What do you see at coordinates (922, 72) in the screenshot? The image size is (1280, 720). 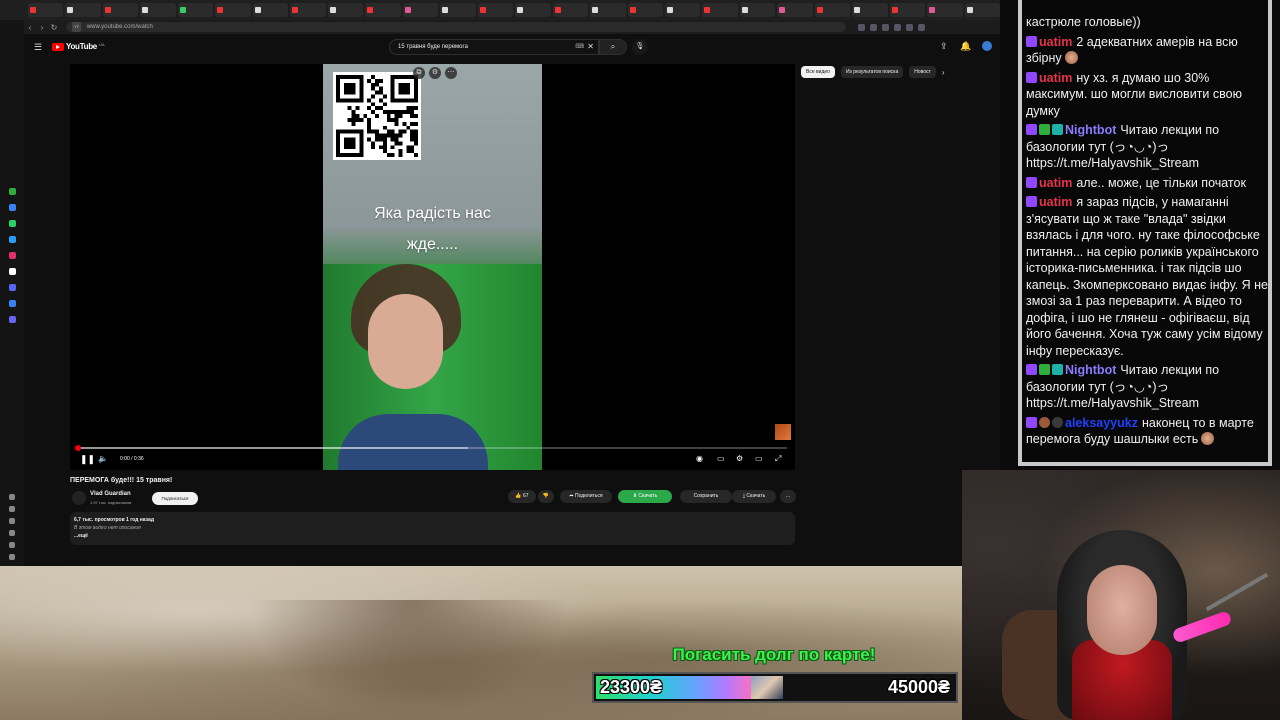 I see `chip-news: Новост` at bounding box center [922, 72].